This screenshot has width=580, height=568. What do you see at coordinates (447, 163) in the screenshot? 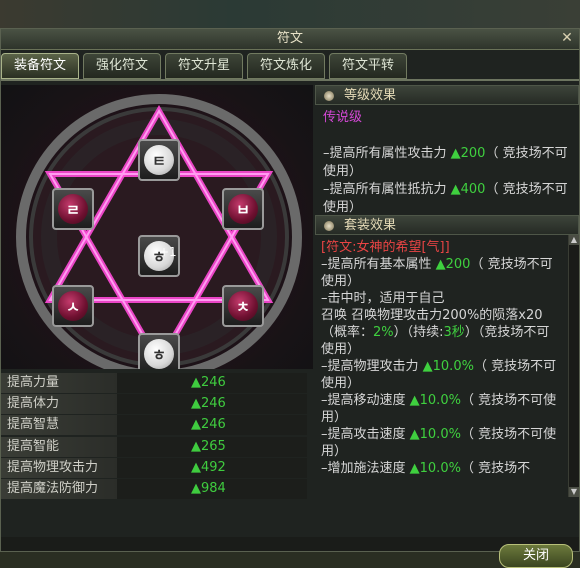
I see `level-effect-line: –提高所有属性攻击力 ▲200（ 竞技场不可使用）` at bounding box center [447, 163].